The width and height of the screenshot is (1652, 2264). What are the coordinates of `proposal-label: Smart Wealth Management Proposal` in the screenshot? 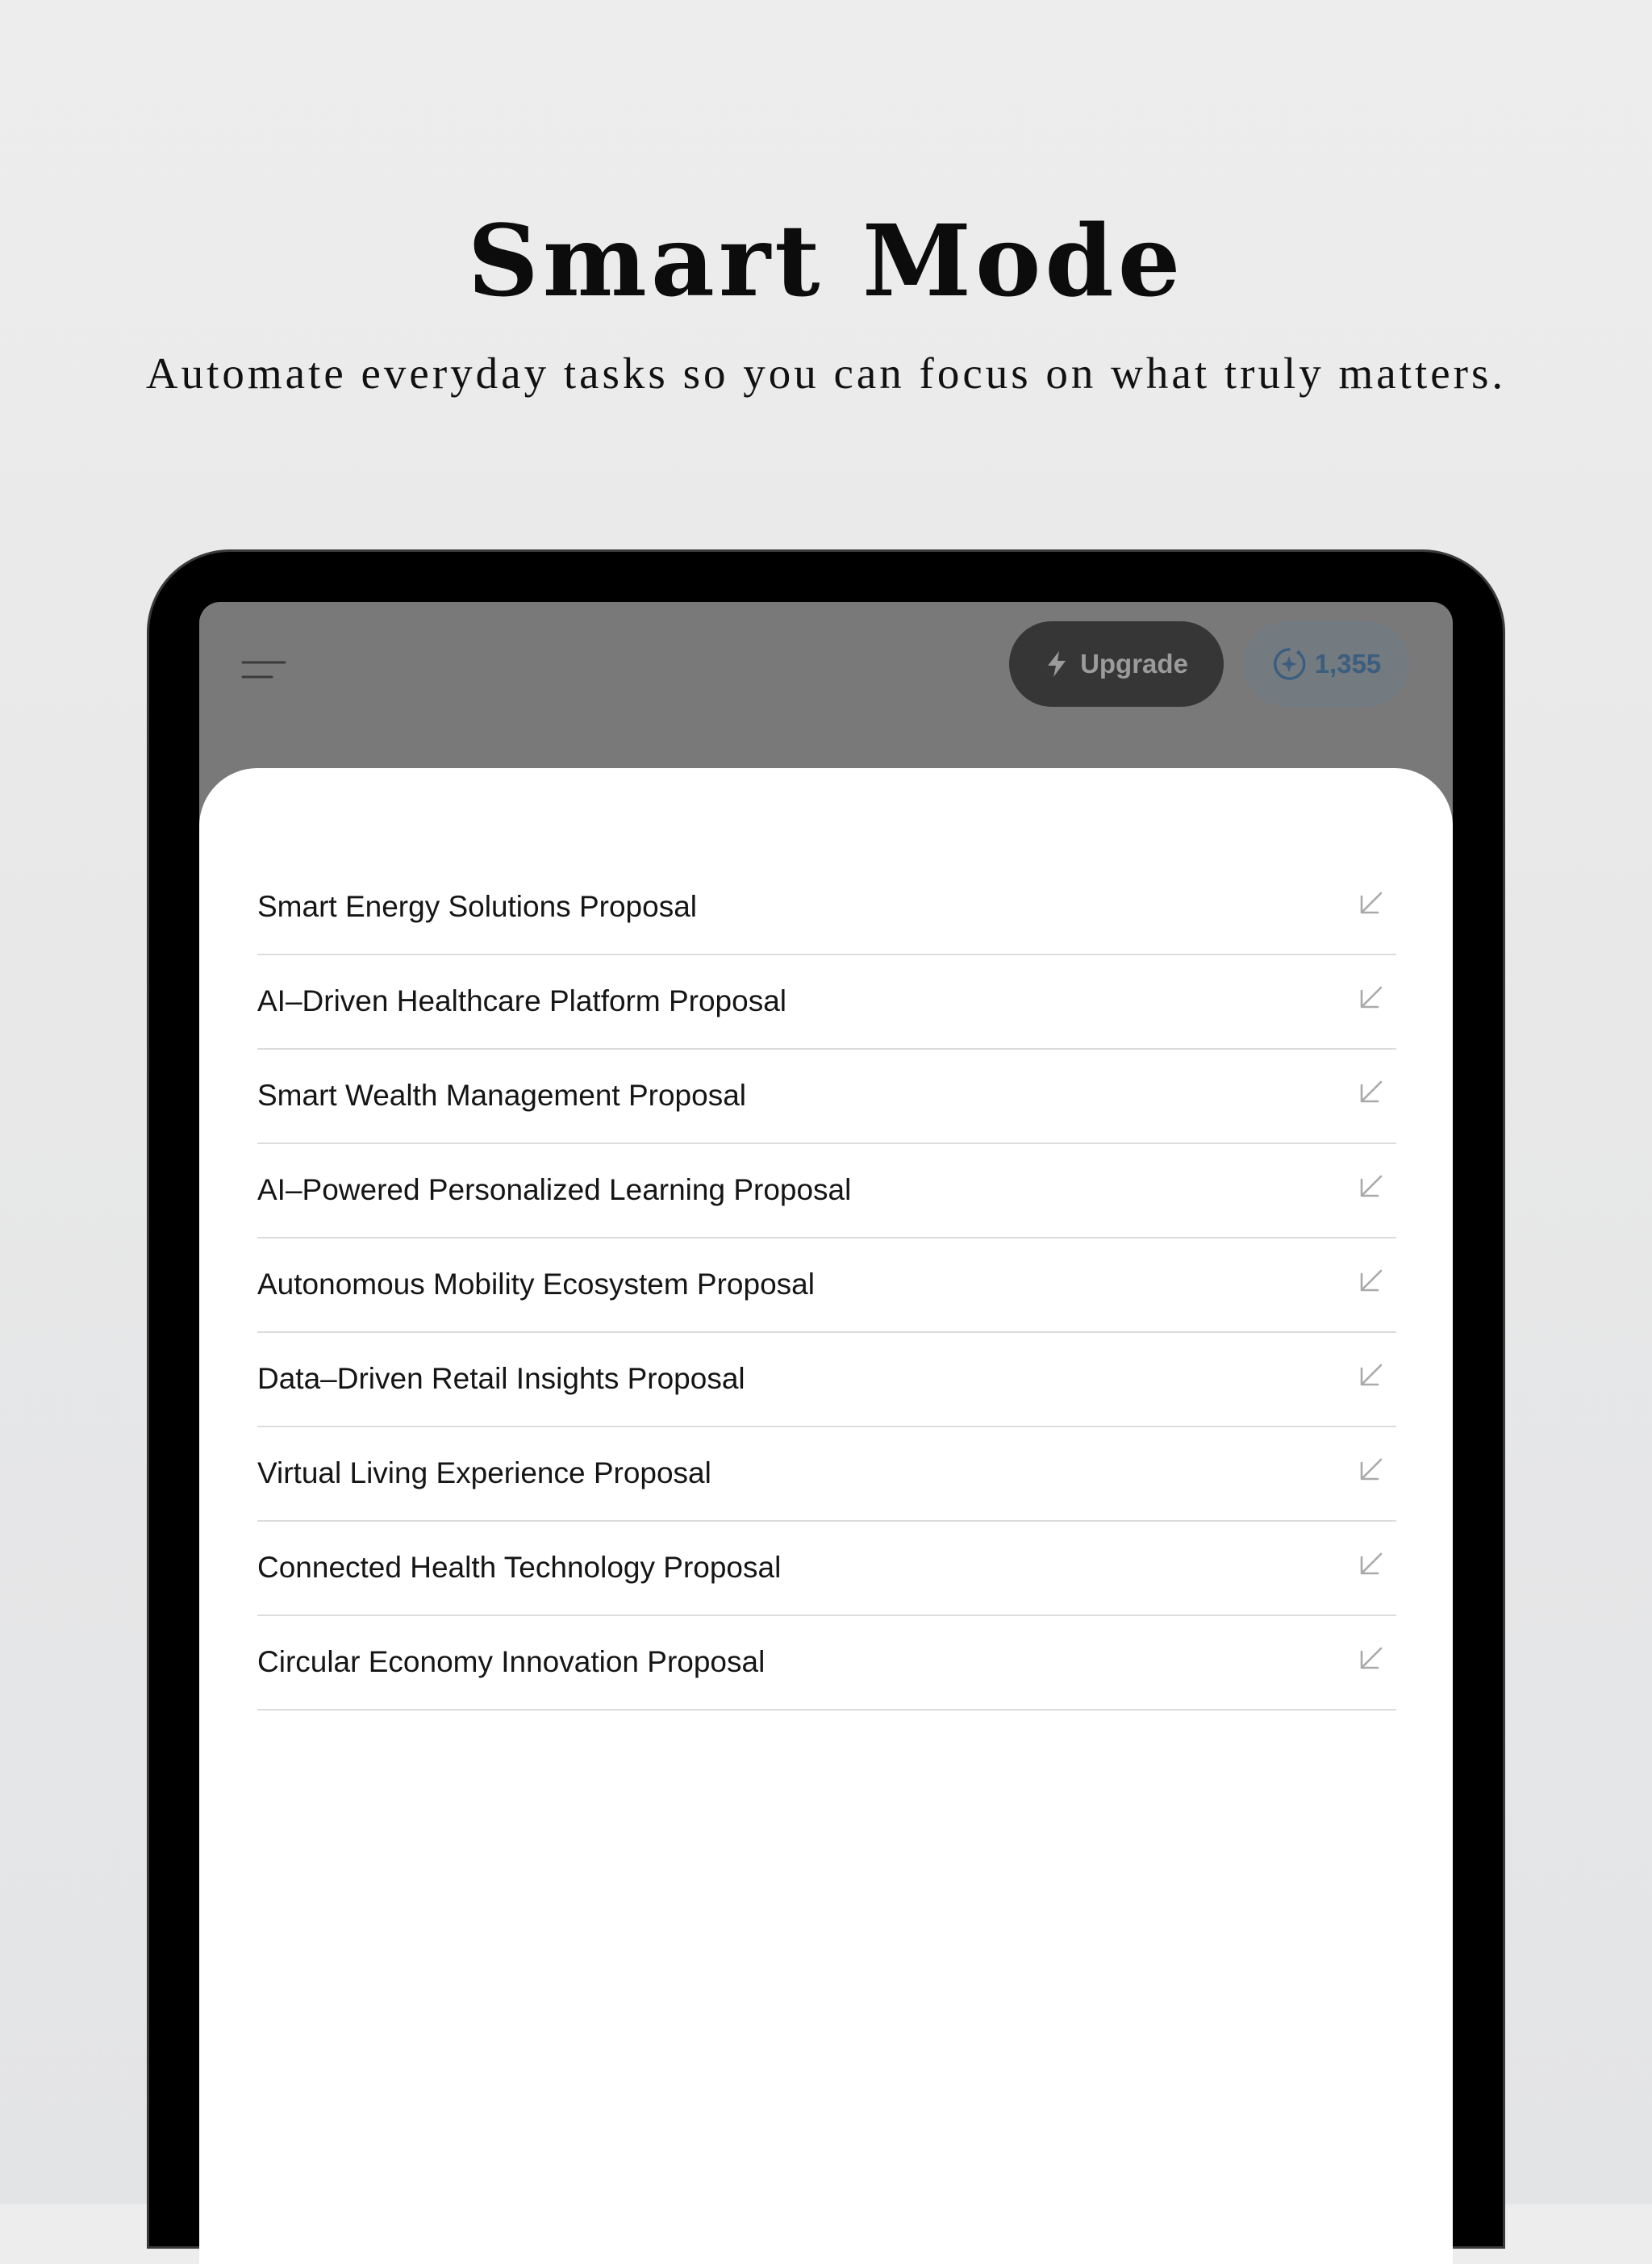 It's located at (502, 1095).